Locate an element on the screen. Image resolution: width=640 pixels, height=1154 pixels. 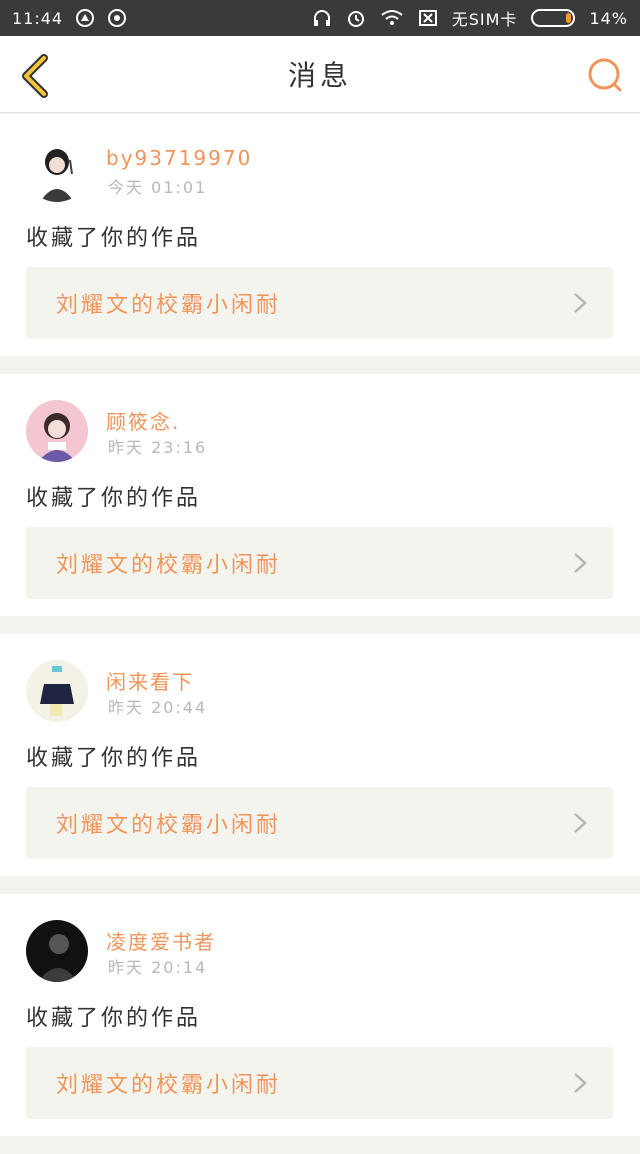
header-bar: 消息 is located at coordinates (320, 74).